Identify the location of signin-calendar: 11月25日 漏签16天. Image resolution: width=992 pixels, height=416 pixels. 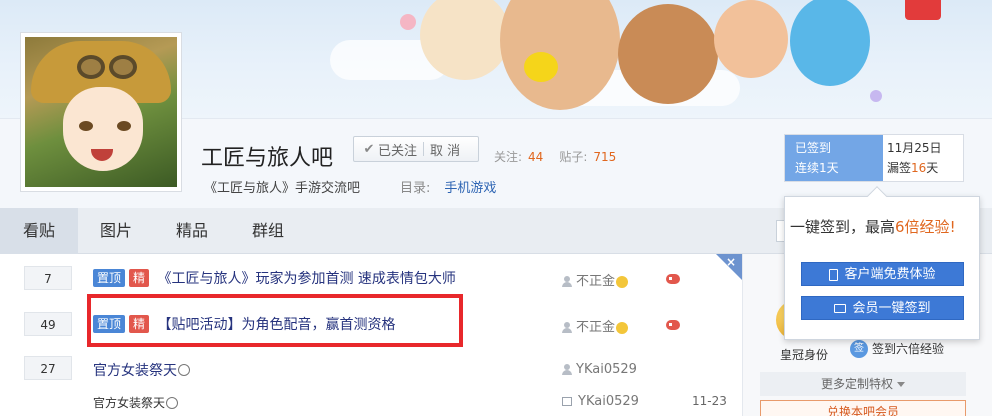
(914, 156).